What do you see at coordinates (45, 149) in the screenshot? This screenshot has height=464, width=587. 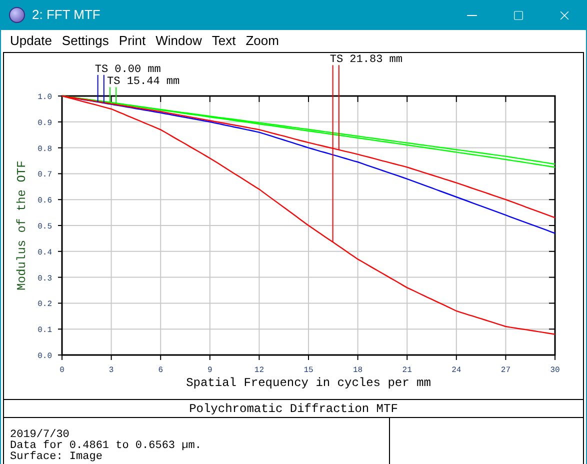 I see `y-tick-label: 0.8` at bounding box center [45, 149].